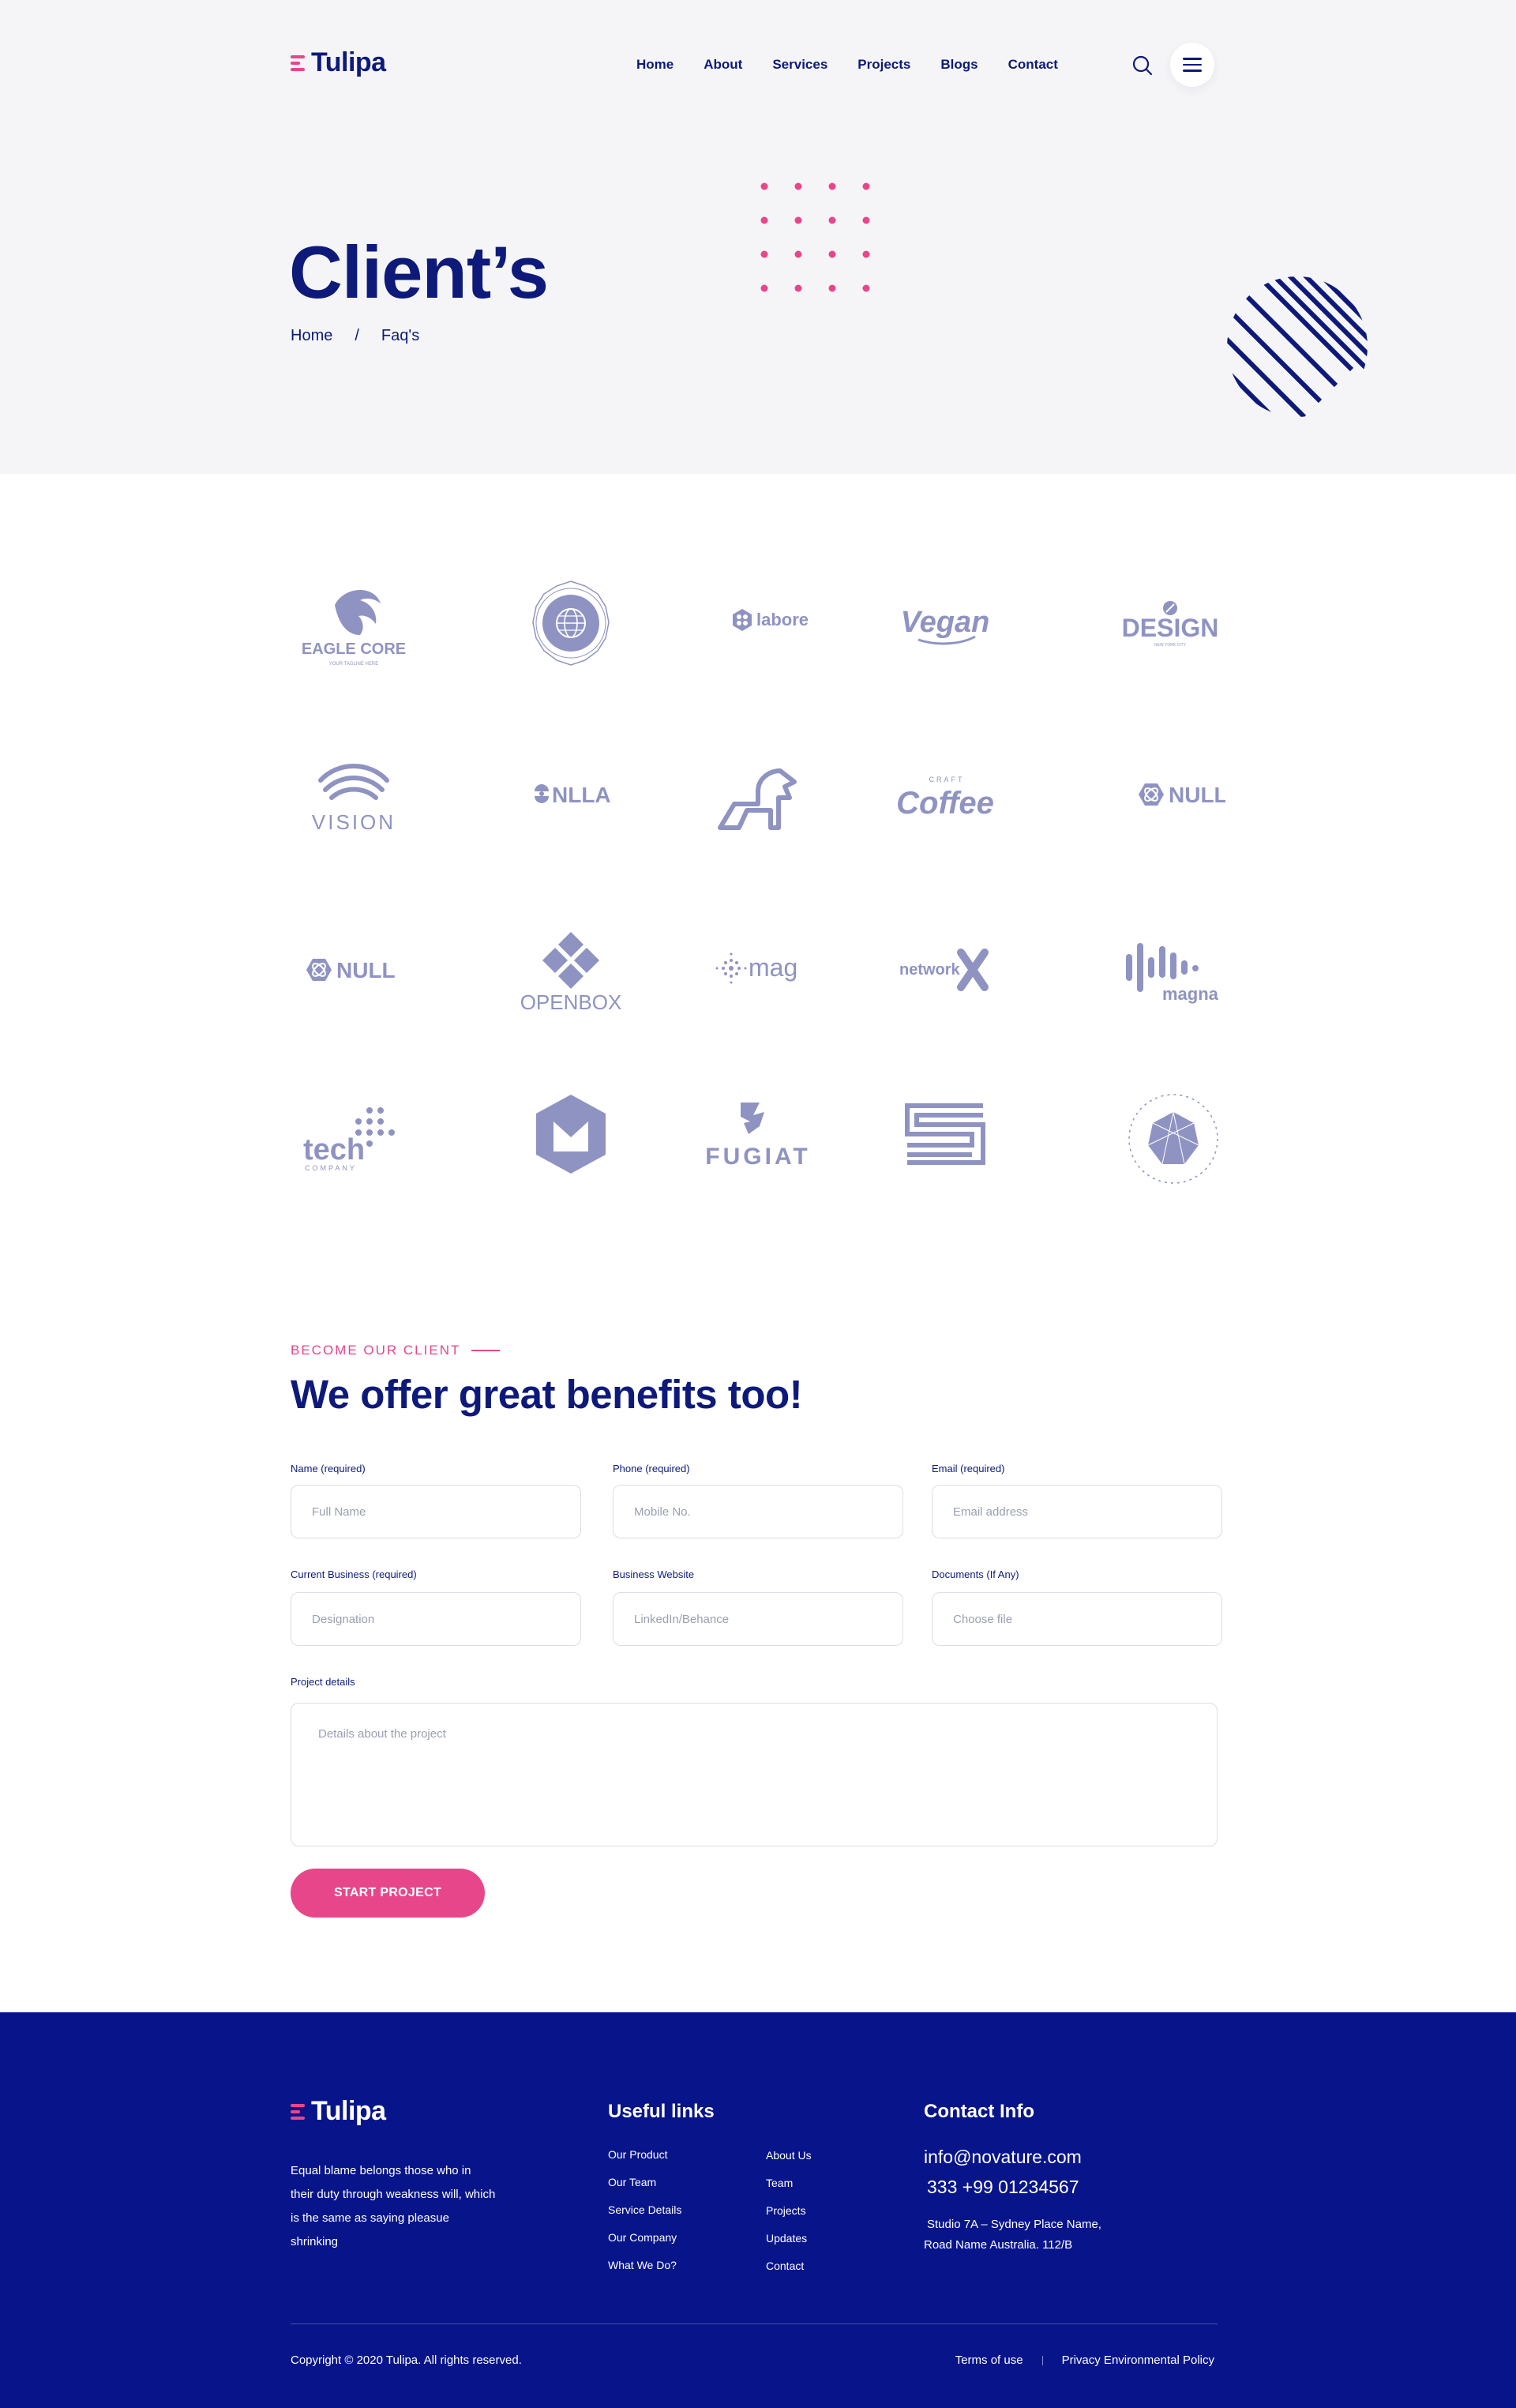 Image resolution: width=1516 pixels, height=2408 pixels. What do you see at coordinates (944, 1141) in the screenshot?
I see `client-logo-s-maze` at bounding box center [944, 1141].